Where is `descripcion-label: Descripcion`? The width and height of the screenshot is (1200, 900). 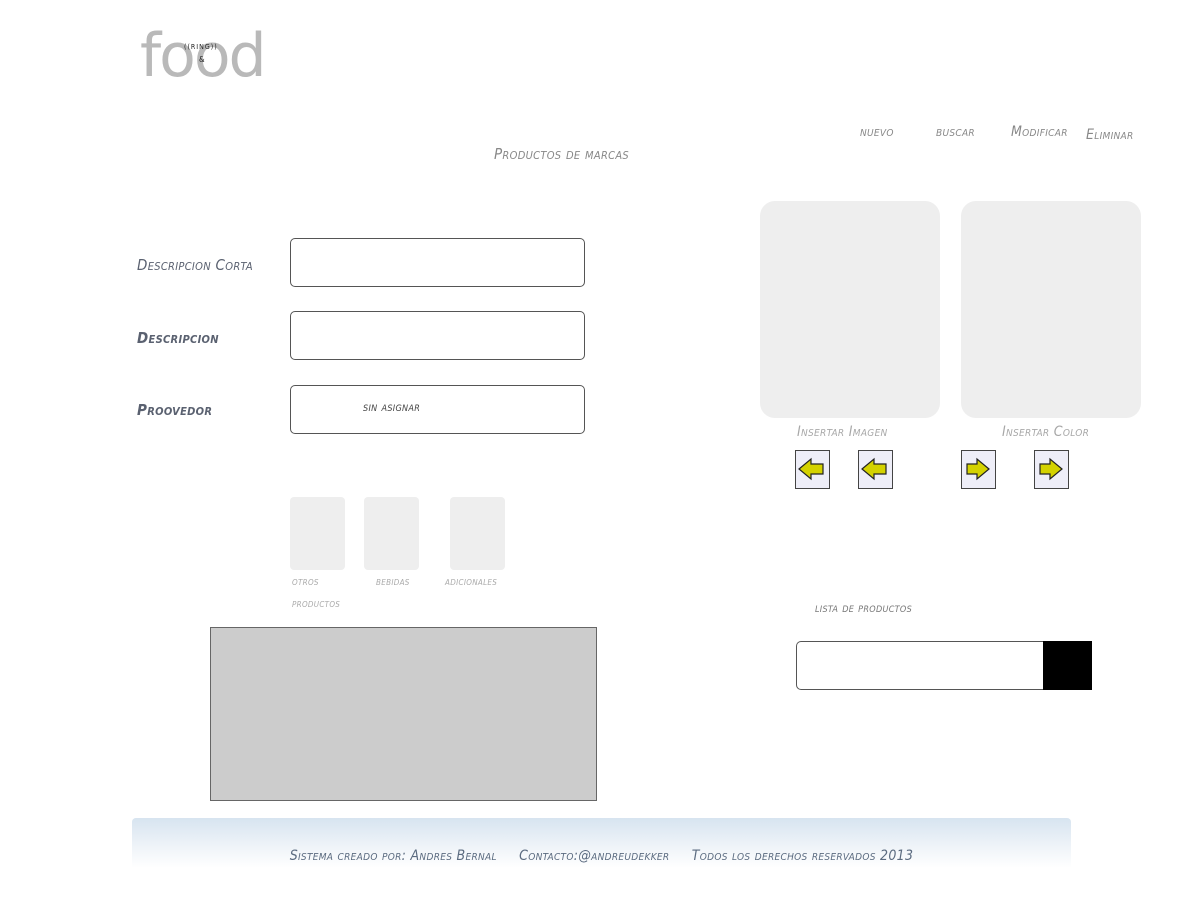
descripcion-label: Descripcion is located at coordinates (178, 338).